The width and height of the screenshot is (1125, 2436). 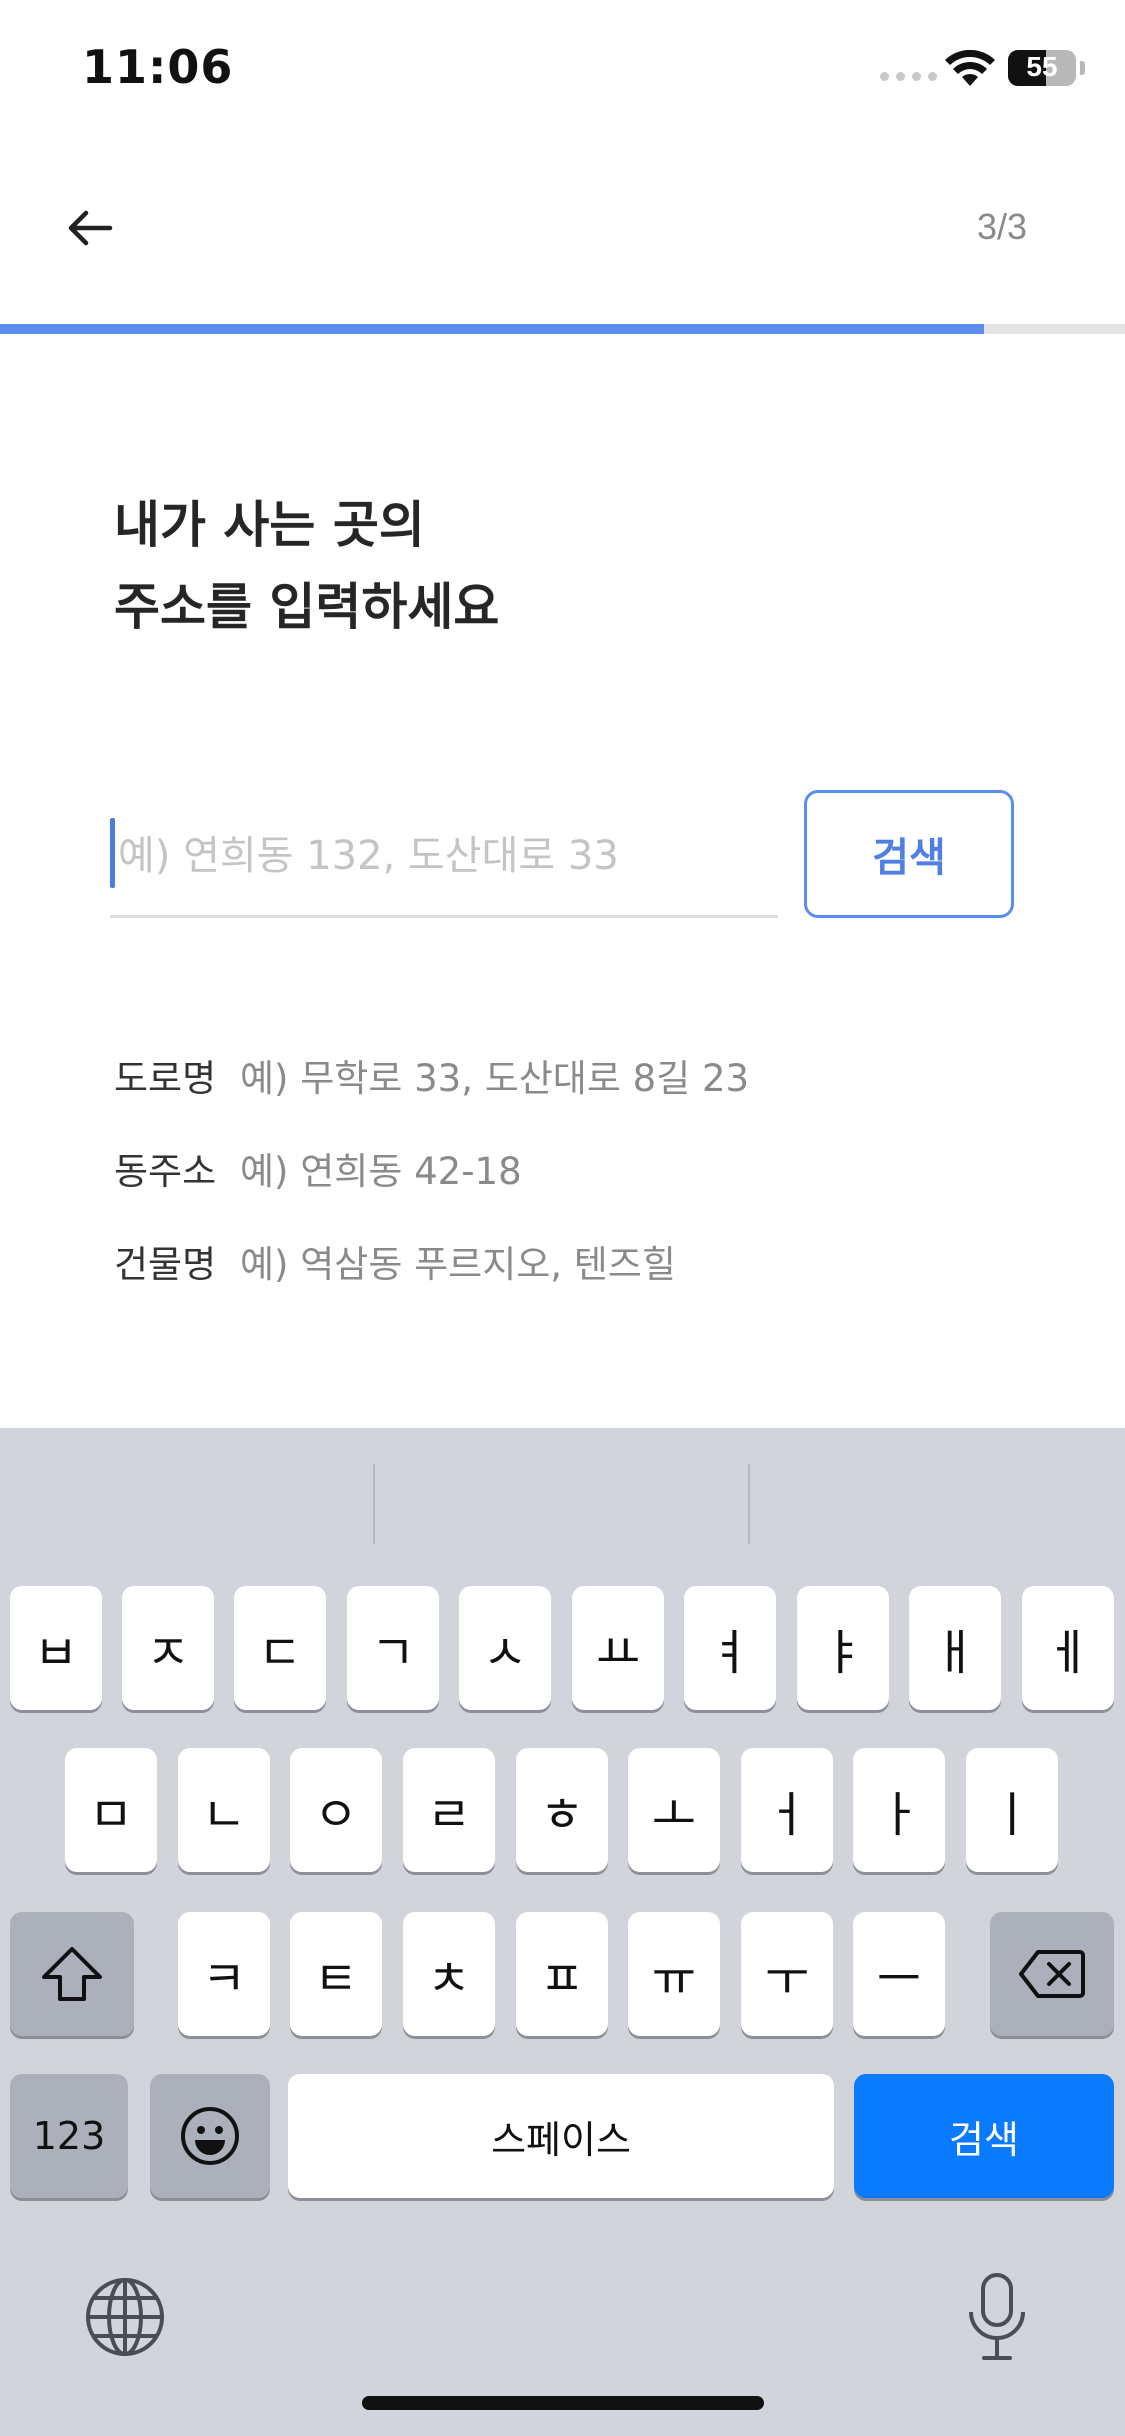 What do you see at coordinates (111, 1810) in the screenshot?
I see `key-row2-1: ㅁ` at bounding box center [111, 1810].